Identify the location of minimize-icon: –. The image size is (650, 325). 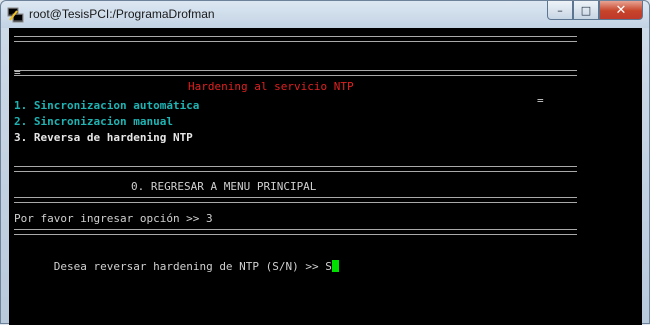
(560, 10).